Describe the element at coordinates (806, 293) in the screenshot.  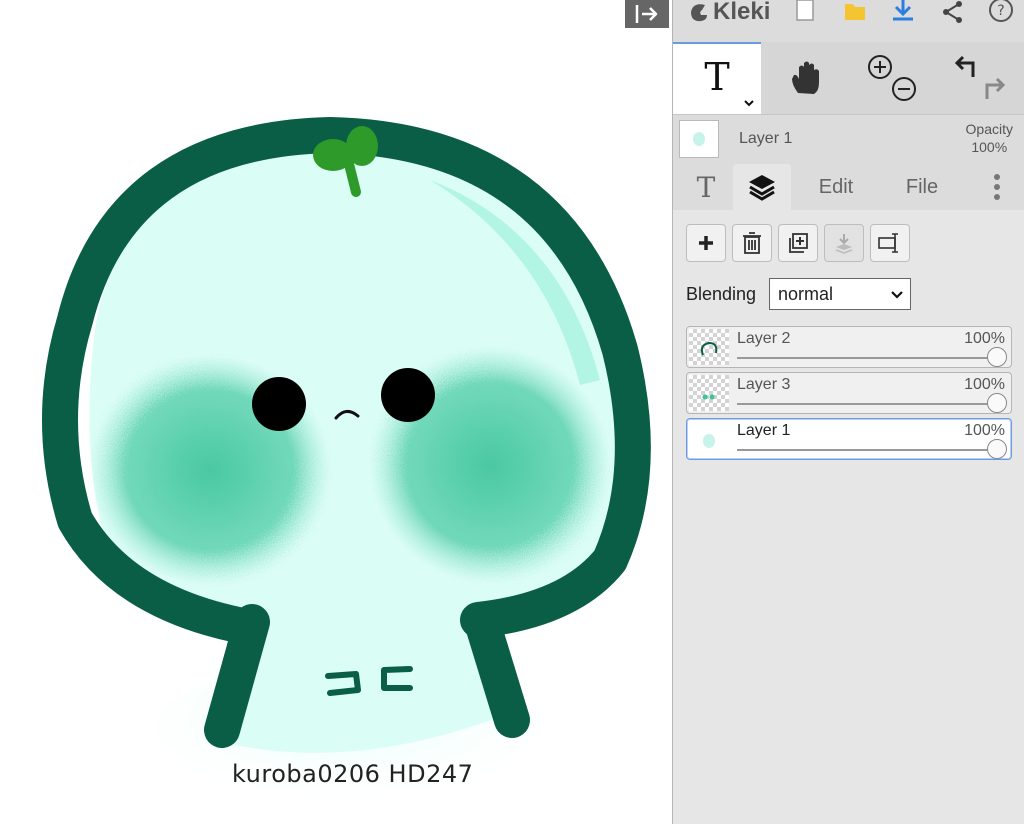
I see `blending-value: normal` at that location.